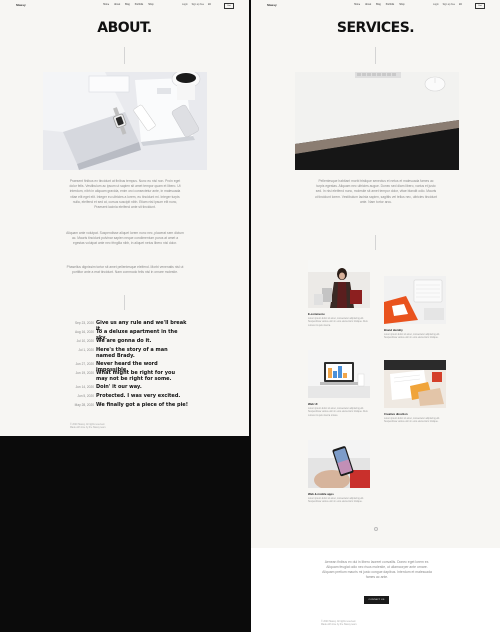 The height and width of the screenshot is (632, 500). What do you see at coordinates (119, 387) in the screenshot?
I see `timeline-text: Doin' it our way.` at bounding box center [119, 387].